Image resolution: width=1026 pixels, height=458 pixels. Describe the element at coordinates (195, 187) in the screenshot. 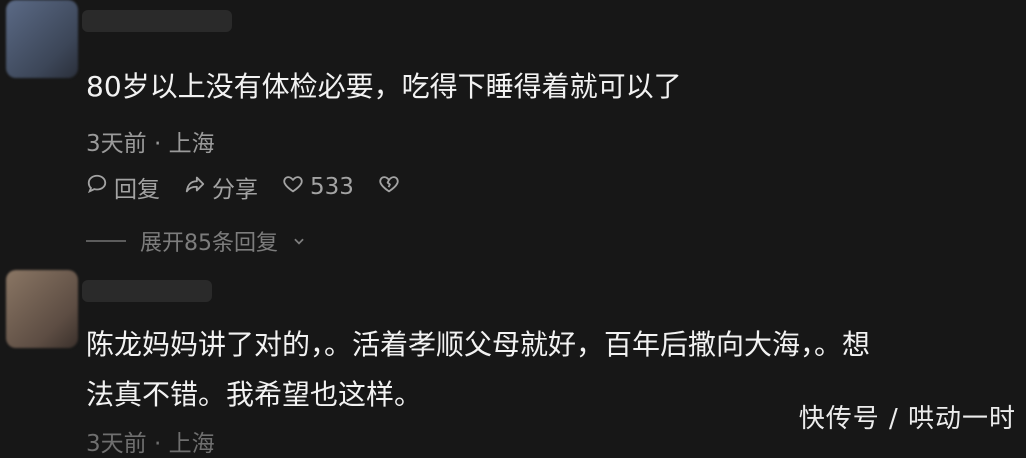

I see `share-icon` at that location.